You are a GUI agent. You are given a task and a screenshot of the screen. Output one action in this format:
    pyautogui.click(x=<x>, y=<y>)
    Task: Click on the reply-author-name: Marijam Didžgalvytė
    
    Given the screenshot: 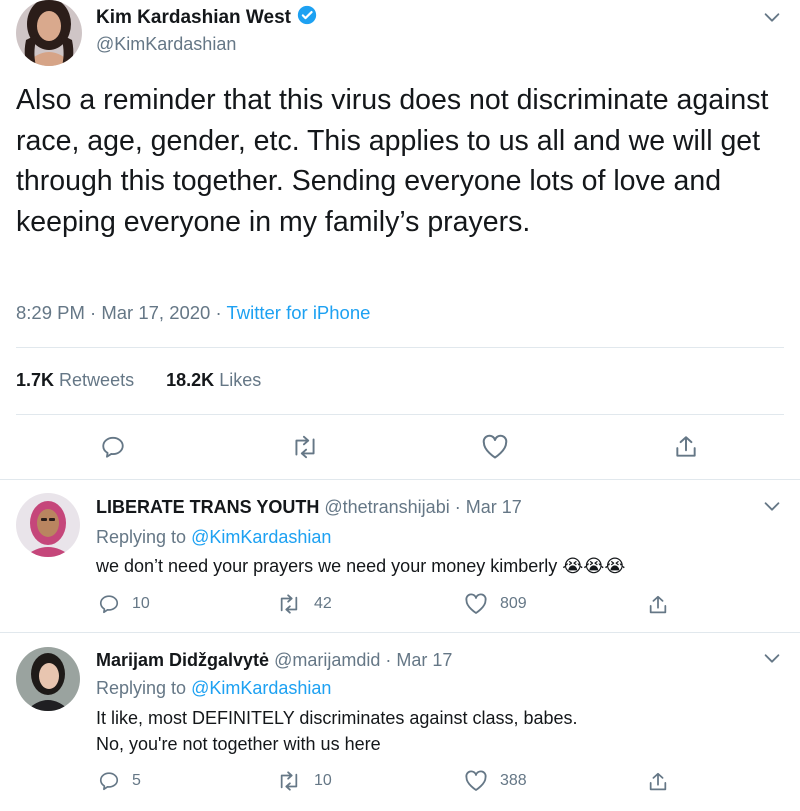 What is the action you would take?
    pyautogui.click(x=182, y=660)
    